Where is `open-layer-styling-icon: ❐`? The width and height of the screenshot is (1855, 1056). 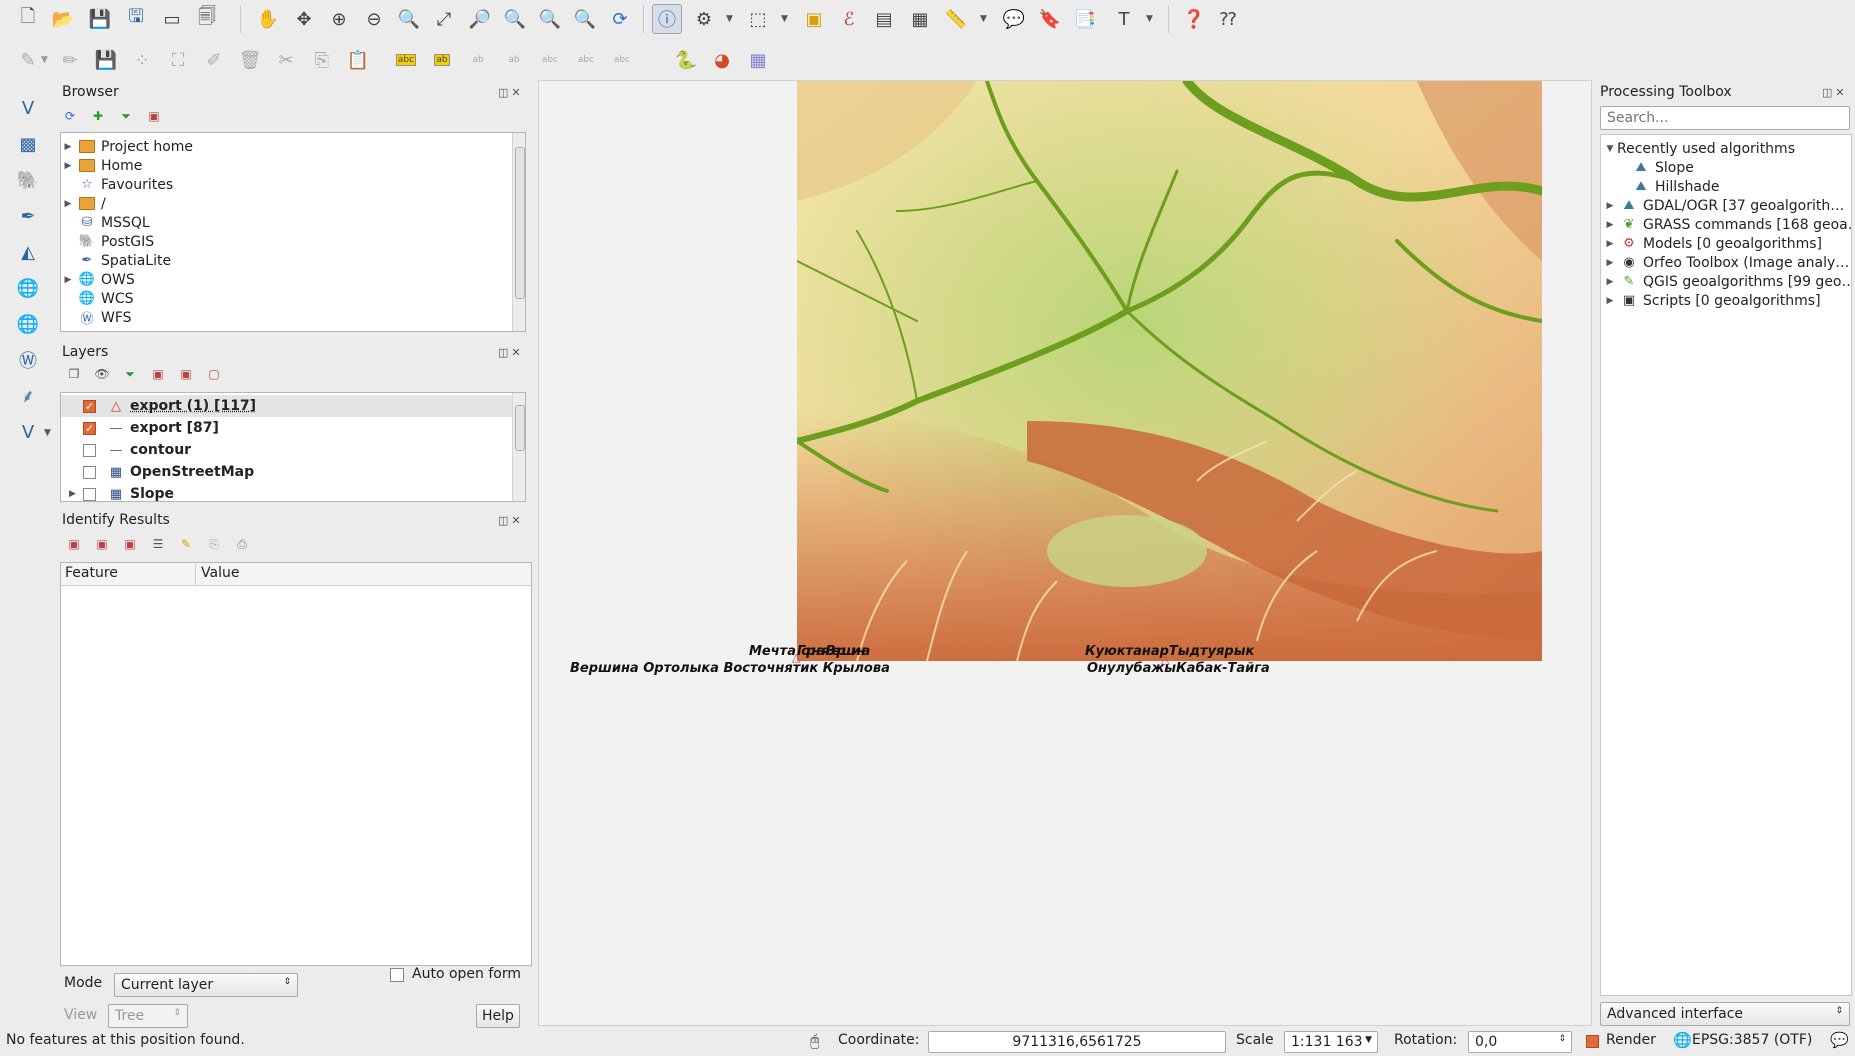
open-layer-styling-icon: ❐ is located at coordinates (74, 374).